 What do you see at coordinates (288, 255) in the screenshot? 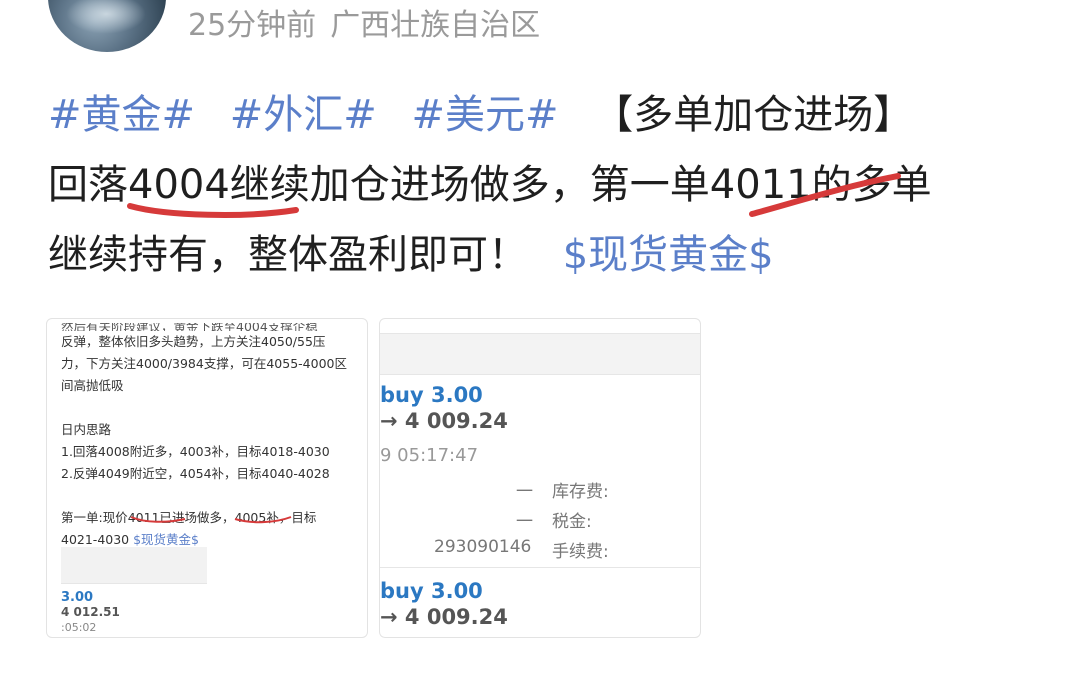
I see `post-text-segment: 继续持有，整体盈利即可！` at bounding box center [288, 255].